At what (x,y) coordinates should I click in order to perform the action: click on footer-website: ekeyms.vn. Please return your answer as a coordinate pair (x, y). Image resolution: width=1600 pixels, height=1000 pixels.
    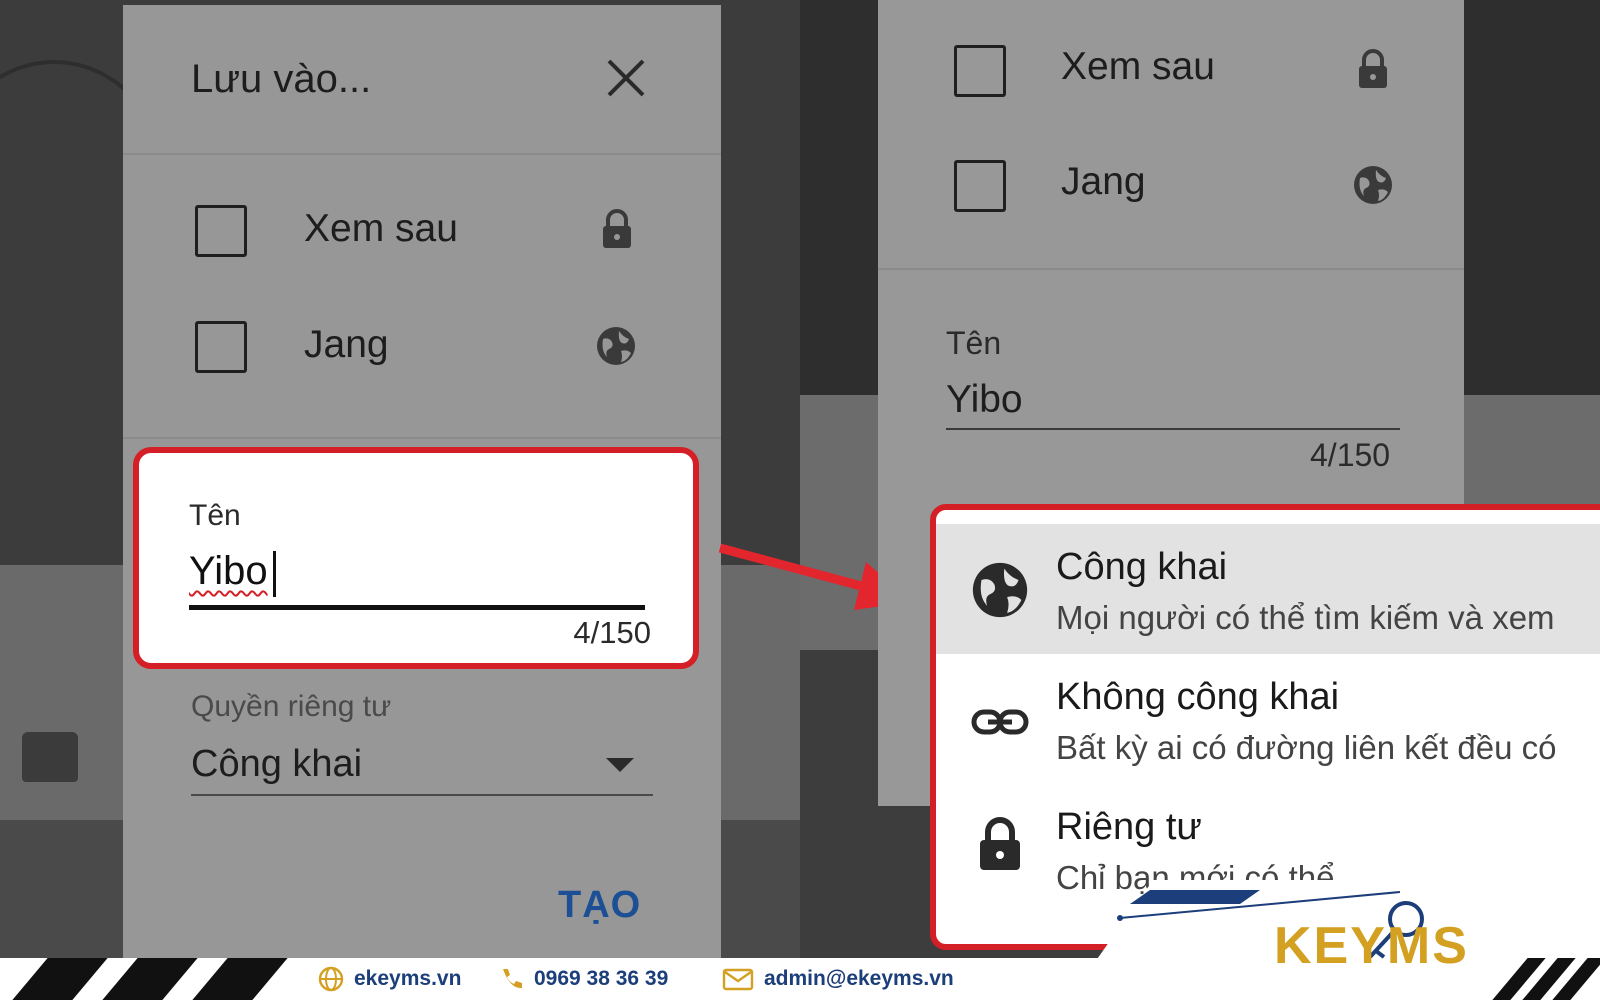
    Looking at the image, I should click on (389, 979).